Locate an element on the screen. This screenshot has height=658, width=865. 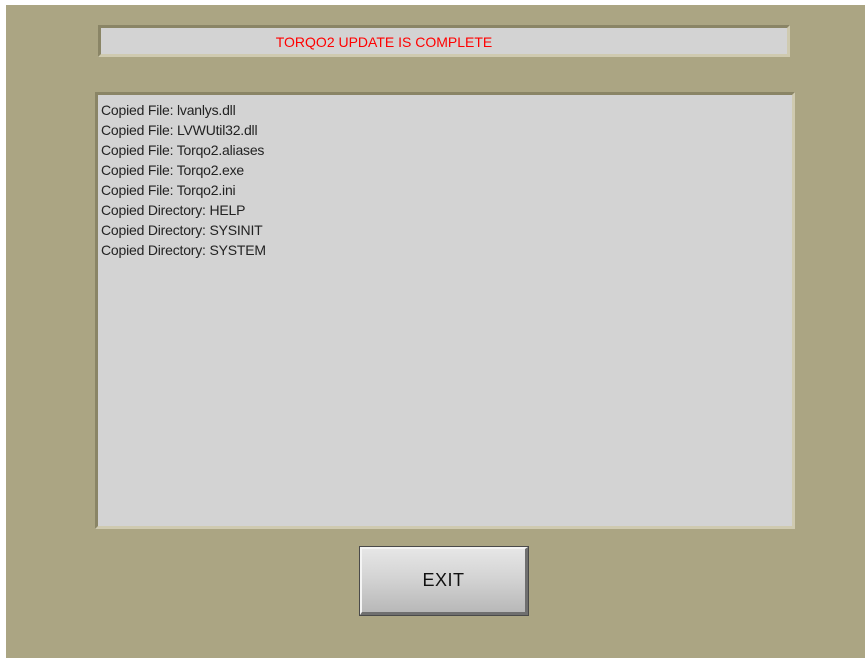
exit-button: EXIT is located at coordinates (444, 581).